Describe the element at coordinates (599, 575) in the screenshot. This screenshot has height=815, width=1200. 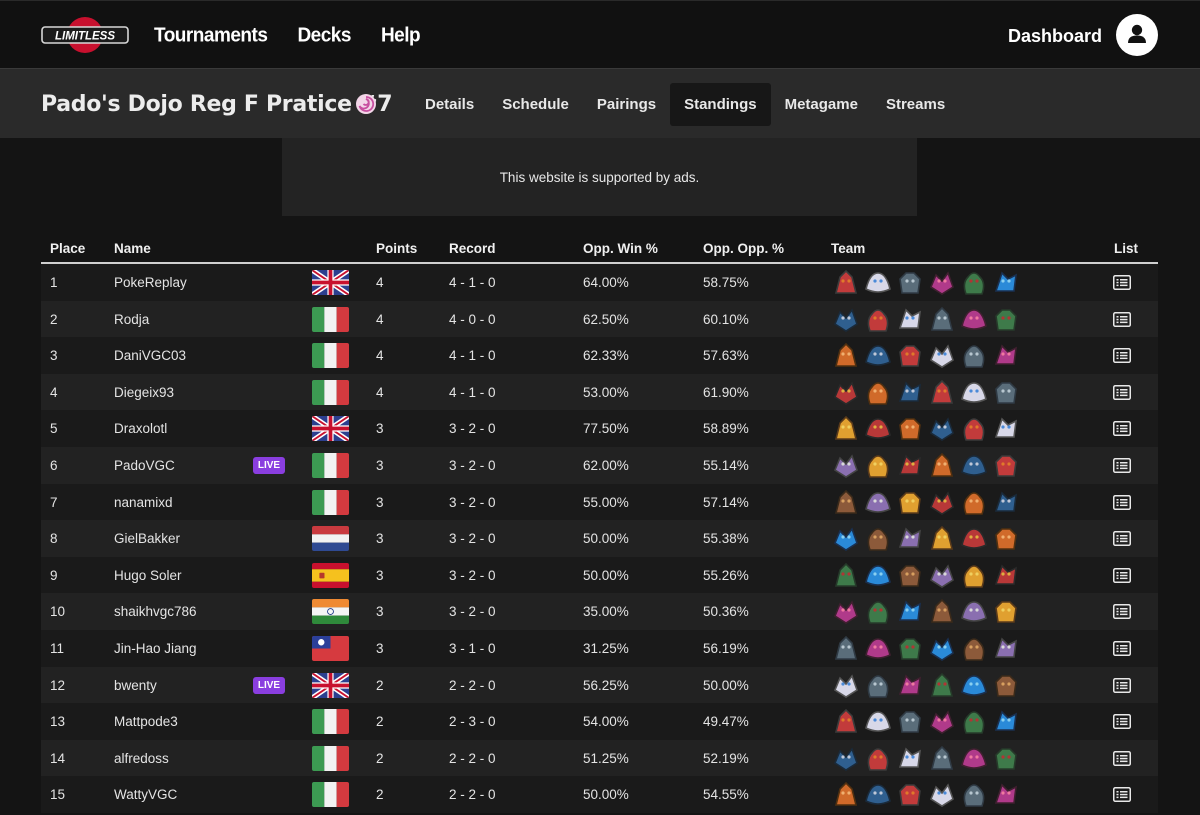
I see `table-row: 9 Hugo Soler 3 3 - 2 - 0 50.00% 55.26%` at that location.